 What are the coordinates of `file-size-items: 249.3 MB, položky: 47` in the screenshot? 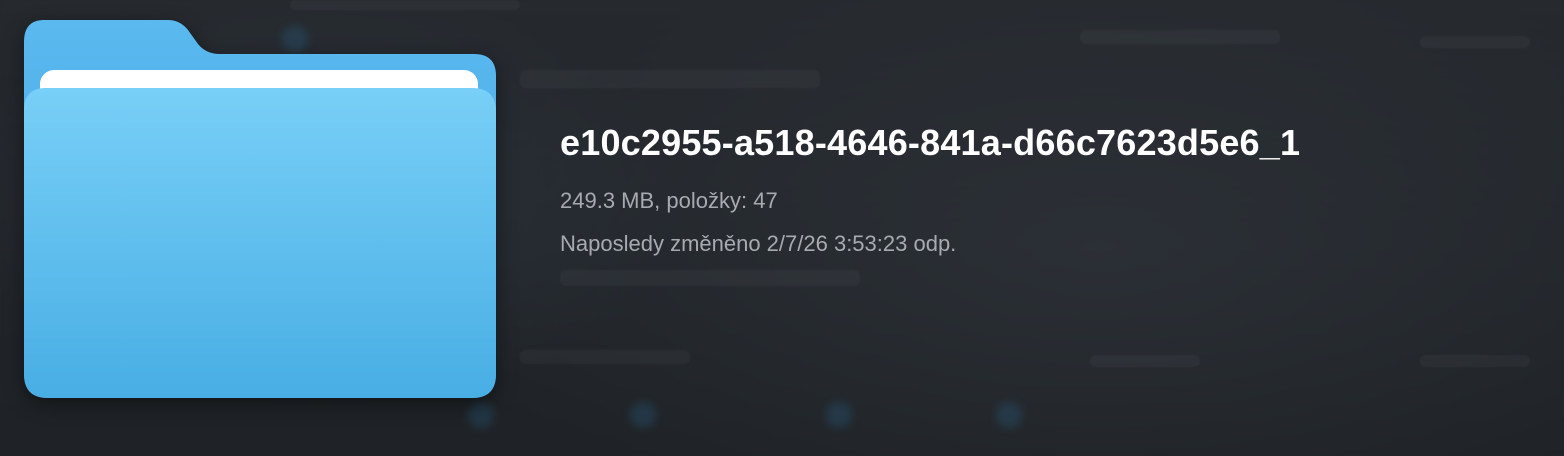 It's located at (669, 200).